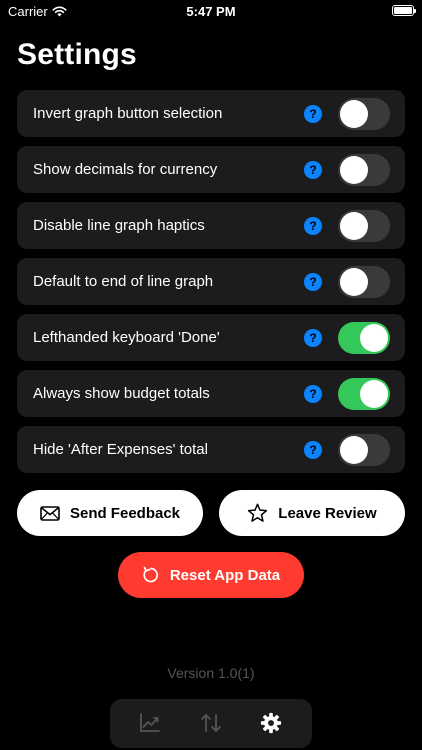 Image resolution: width=422 pixels, height=750 pixels. Describe the element at coordinates (123, 281) in the screenshot. I see `setting-label: Default to end of line graph` at that location.